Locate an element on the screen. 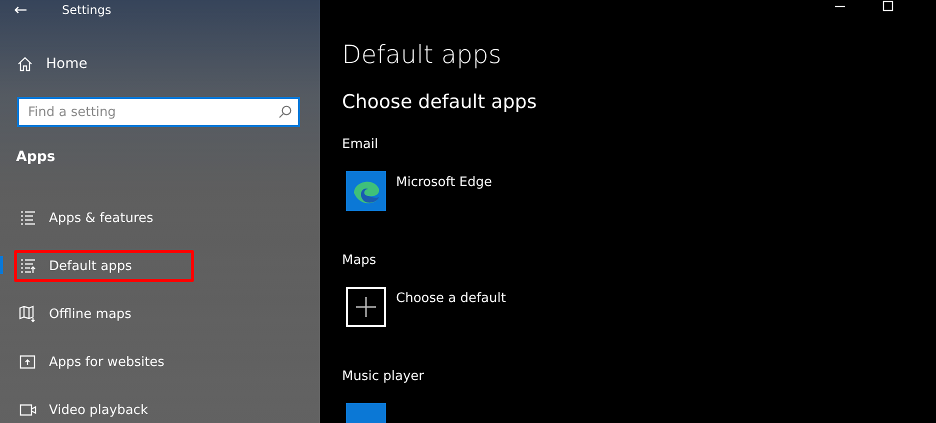 This screenshot has height=423, width=936. sidebar-item: Apps for websites is located at coordinates (104, 362).